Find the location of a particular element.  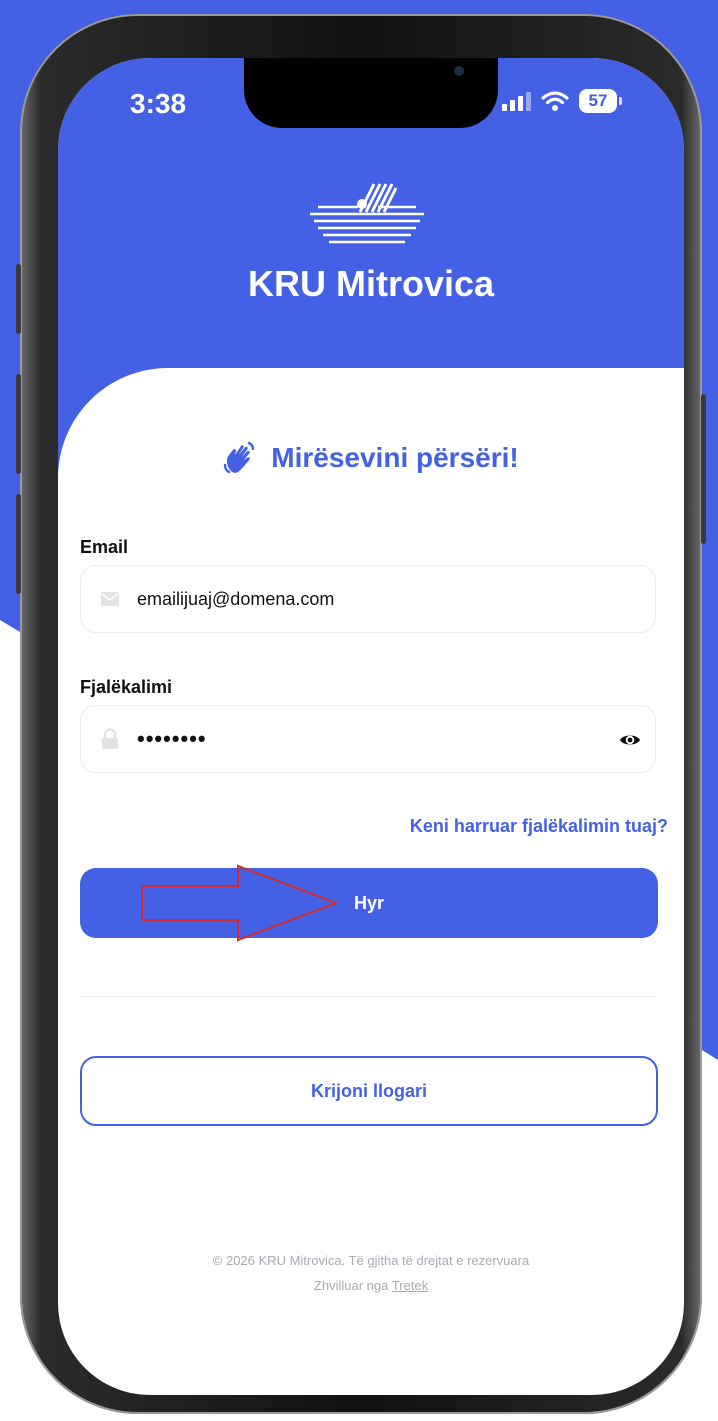

camera-icon is located at coordinates (459, 71).